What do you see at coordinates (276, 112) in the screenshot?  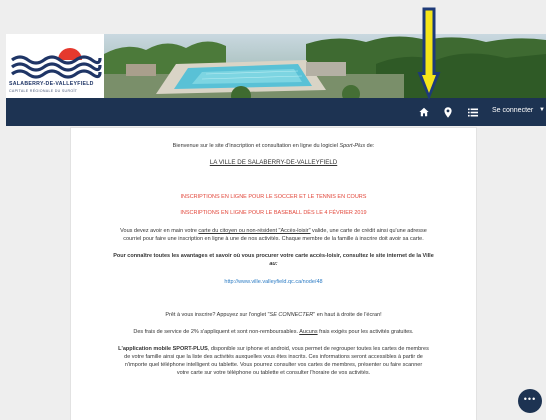 I see `top-navbar: Se connecter ▼` at bounding box center [276, 112].